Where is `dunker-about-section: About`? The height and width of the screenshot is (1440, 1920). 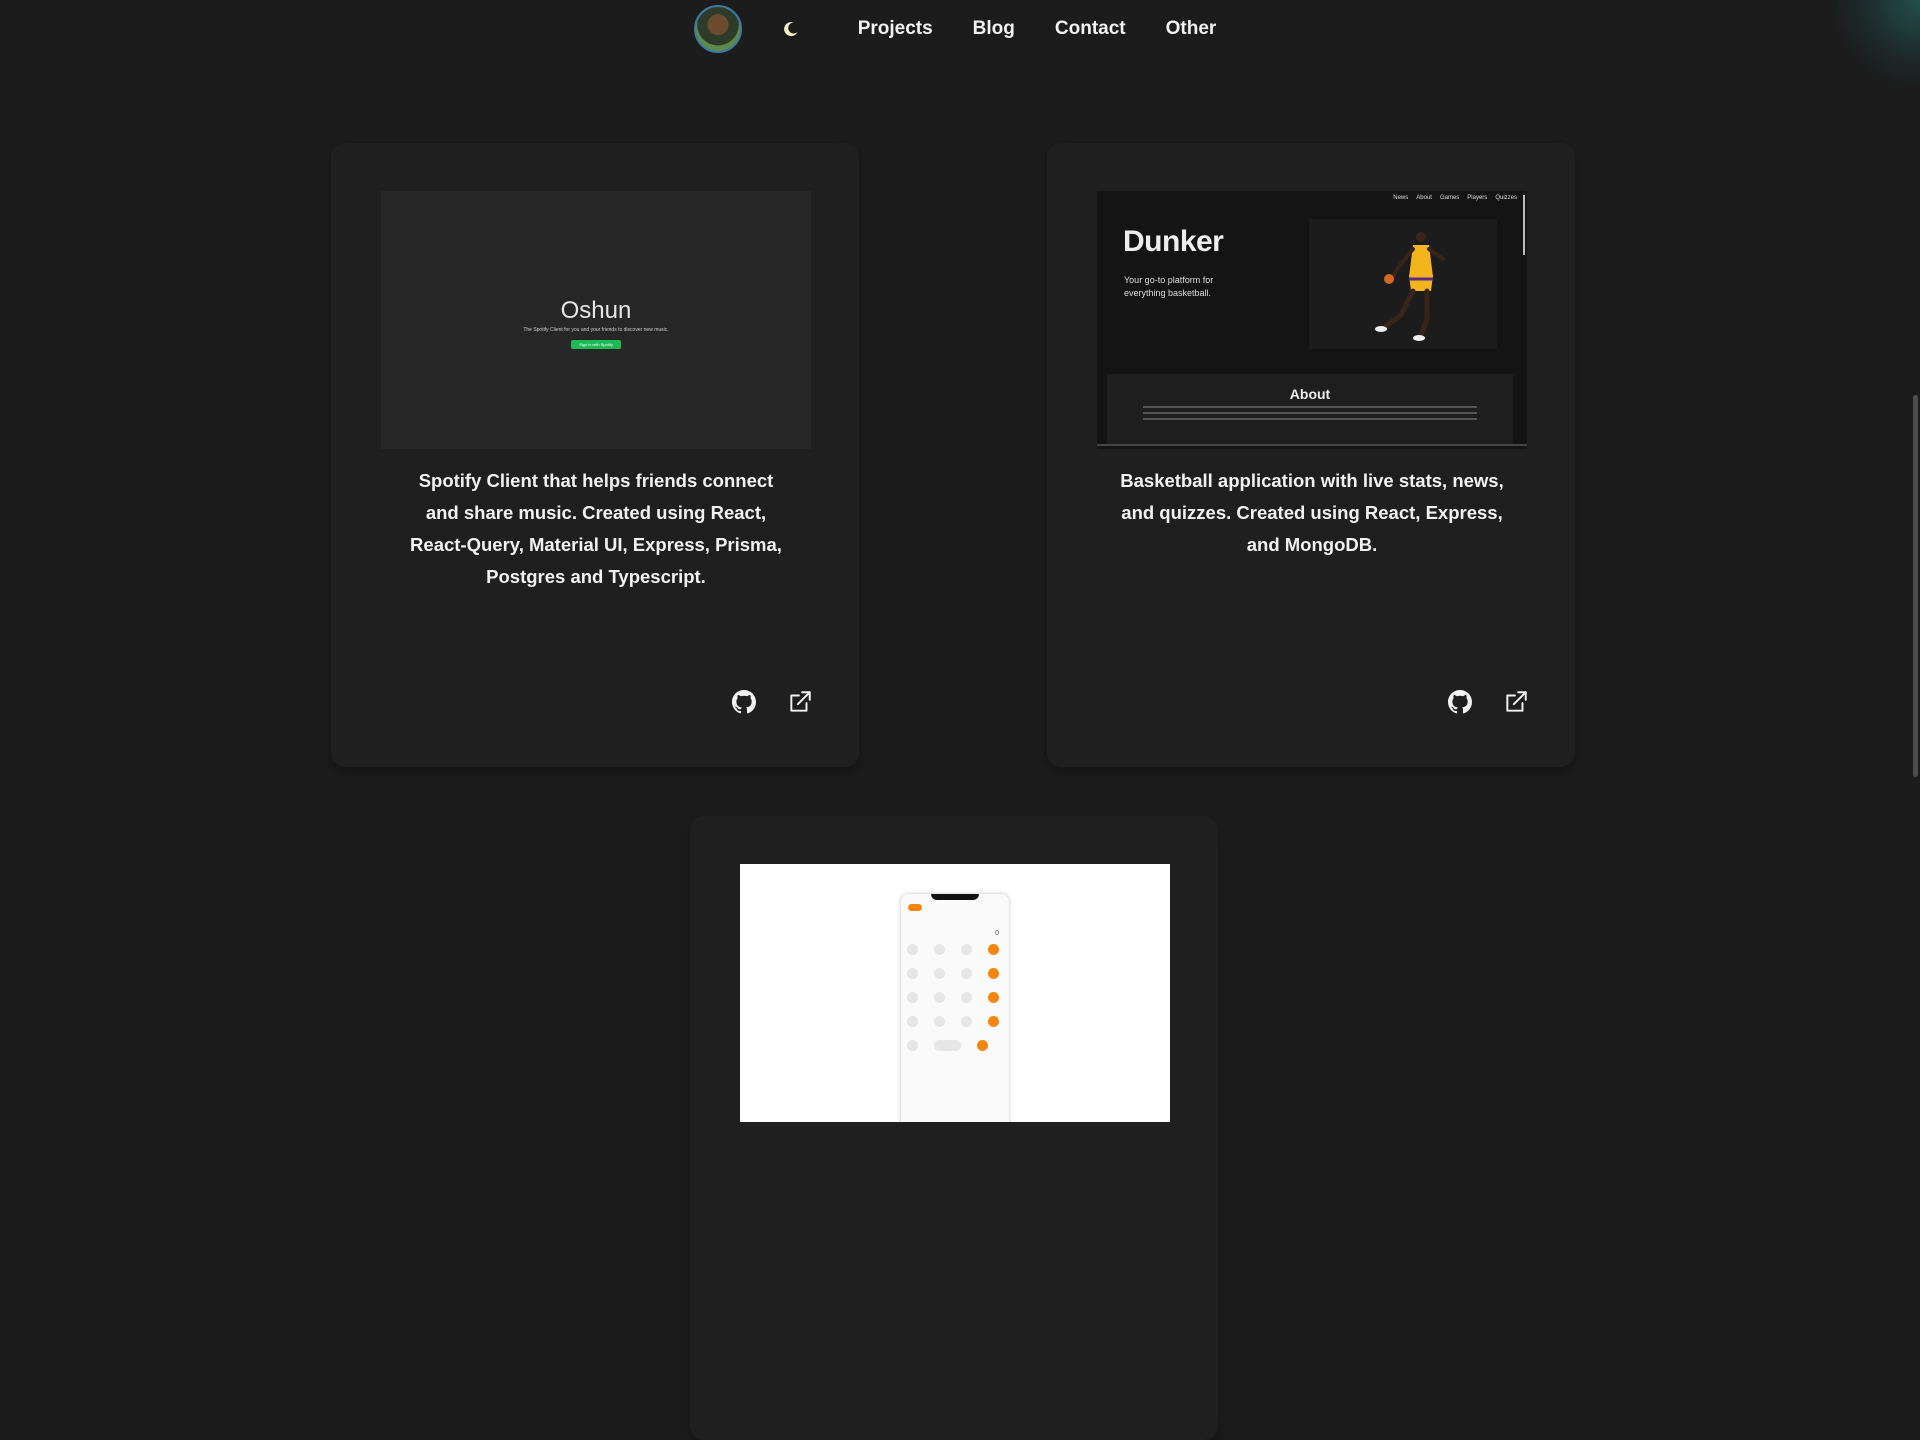 dunker-about-section: About is located at coordinates (1310, 409).